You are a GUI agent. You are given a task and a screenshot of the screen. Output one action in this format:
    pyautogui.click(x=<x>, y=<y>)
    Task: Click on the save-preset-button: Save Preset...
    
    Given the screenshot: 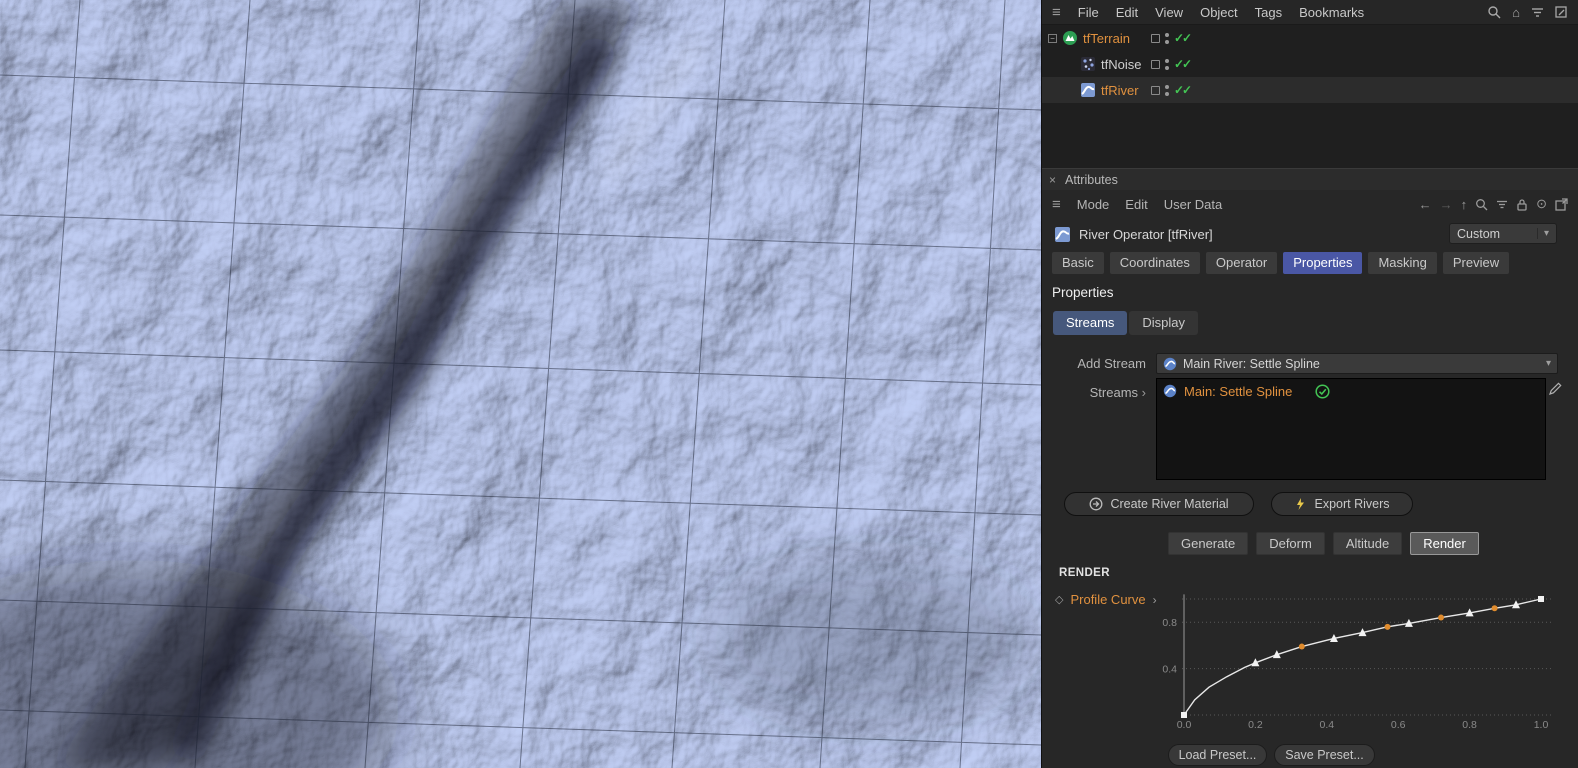 What is the action you would take?
    pyautogui.click(x=1324, y=755)
    